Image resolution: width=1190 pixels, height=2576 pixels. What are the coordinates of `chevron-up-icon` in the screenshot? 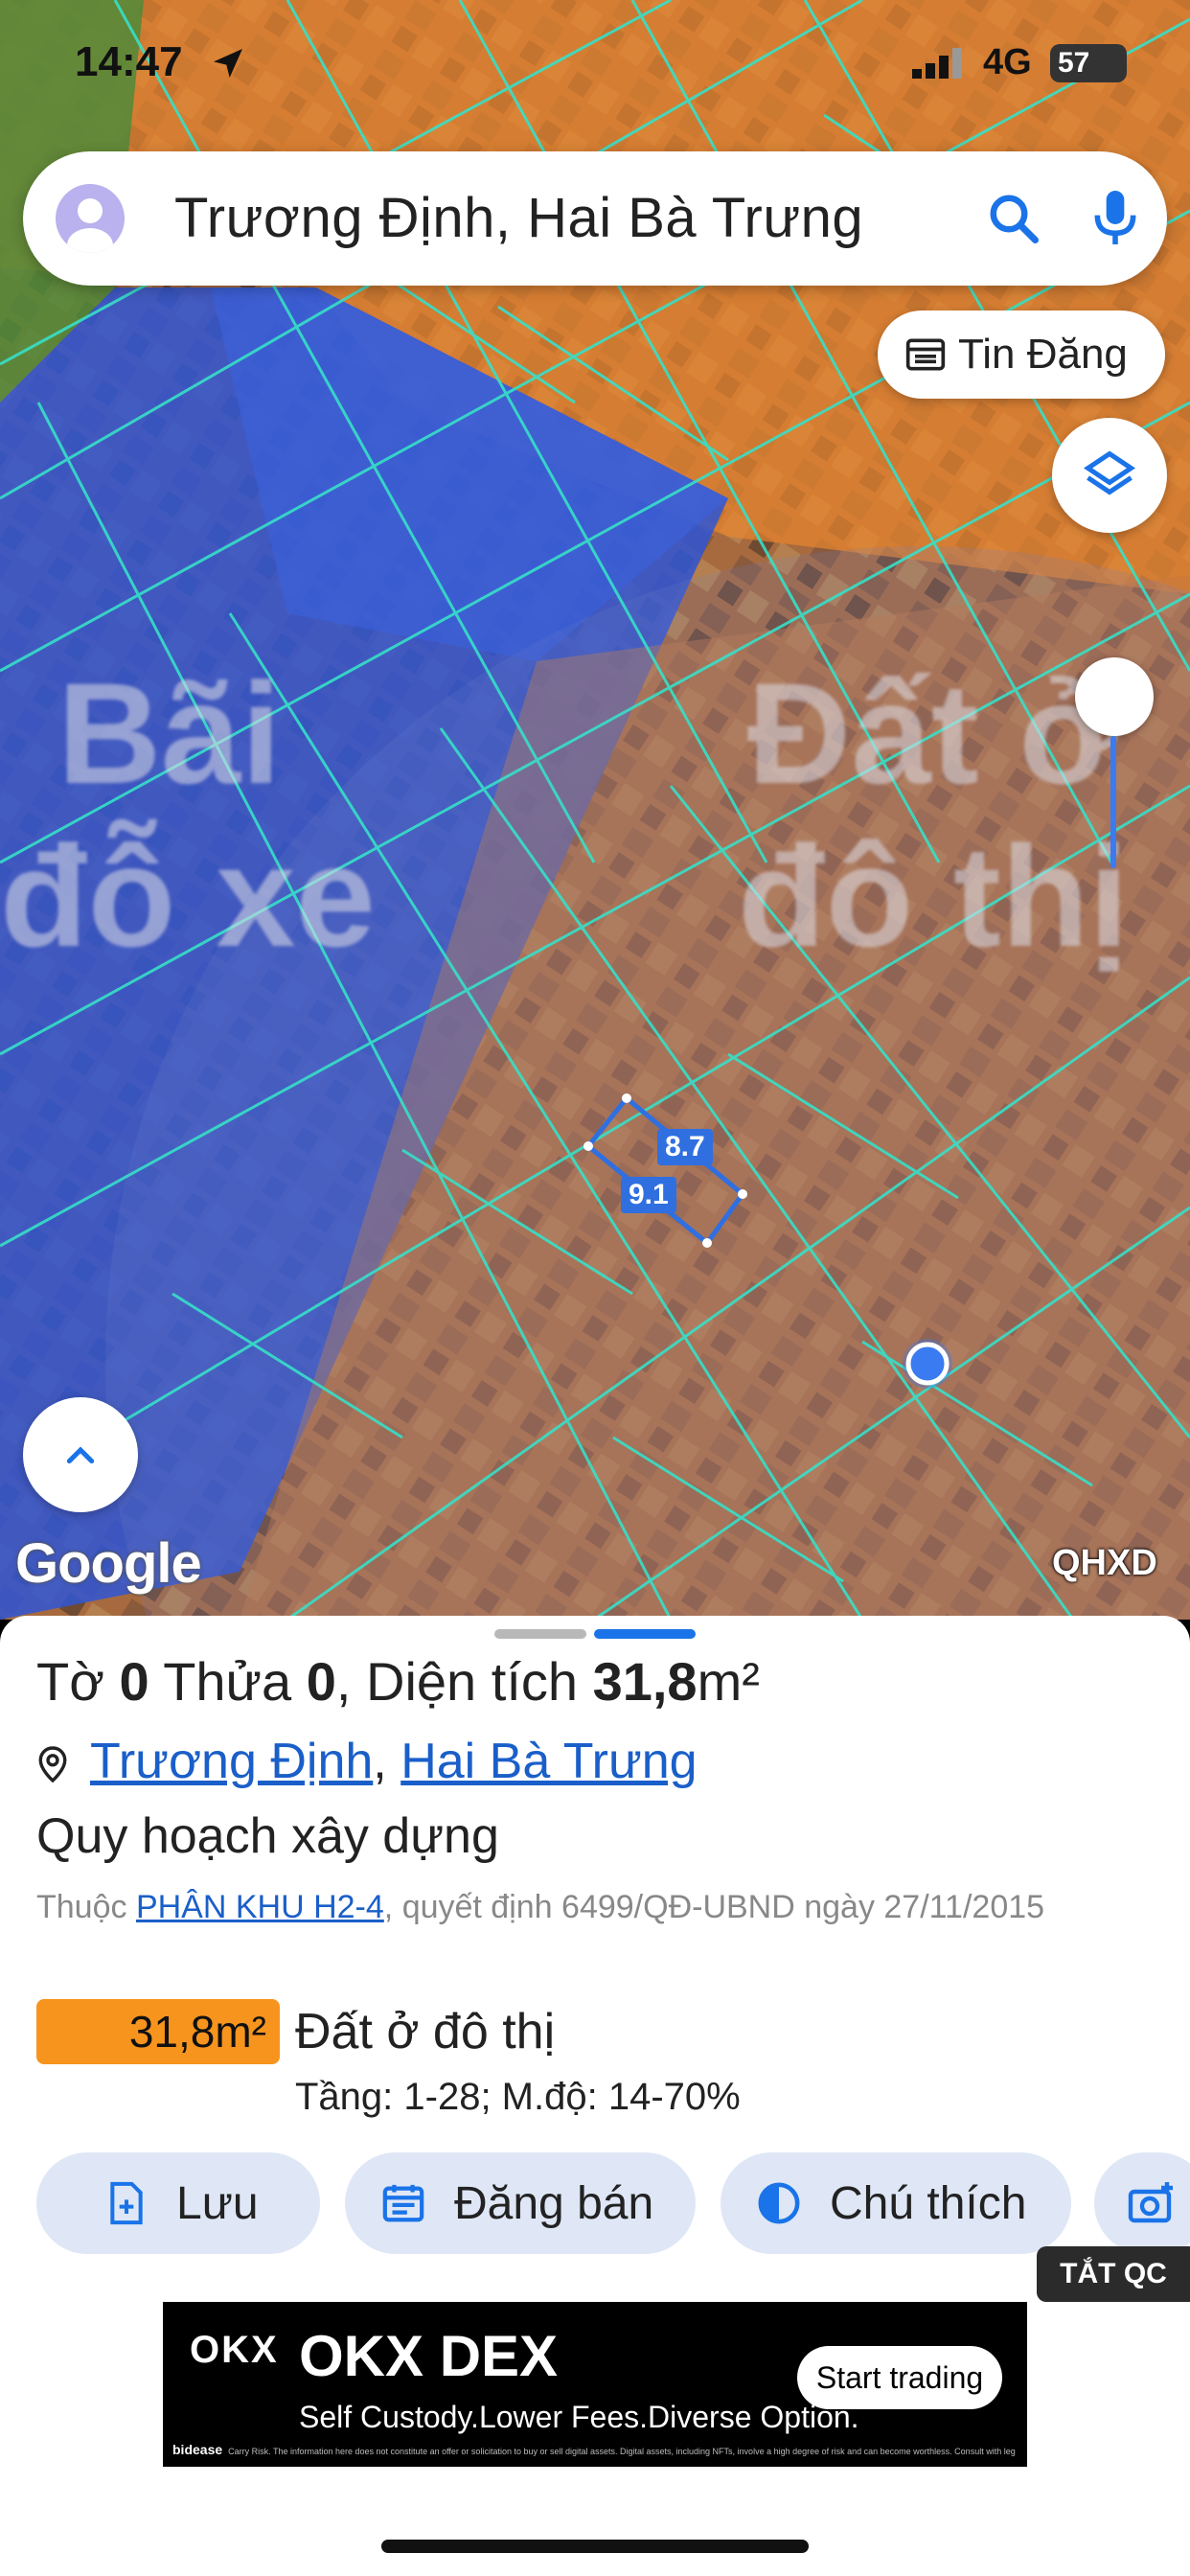 It's located at (81, 1455).